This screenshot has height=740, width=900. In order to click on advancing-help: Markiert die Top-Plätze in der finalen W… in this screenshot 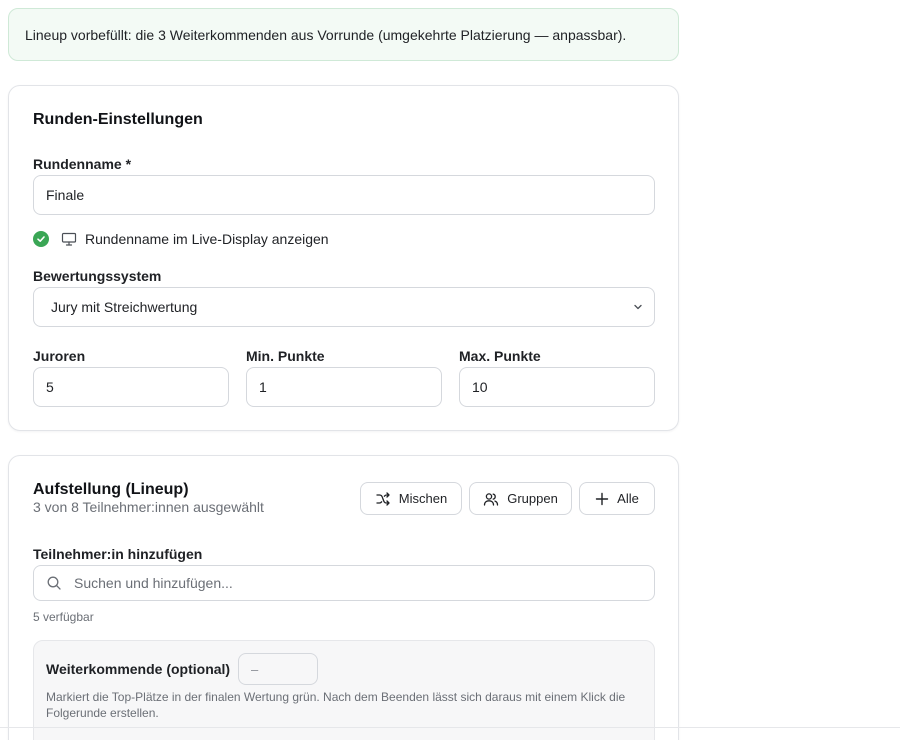, I will do `click(336, 705)`.